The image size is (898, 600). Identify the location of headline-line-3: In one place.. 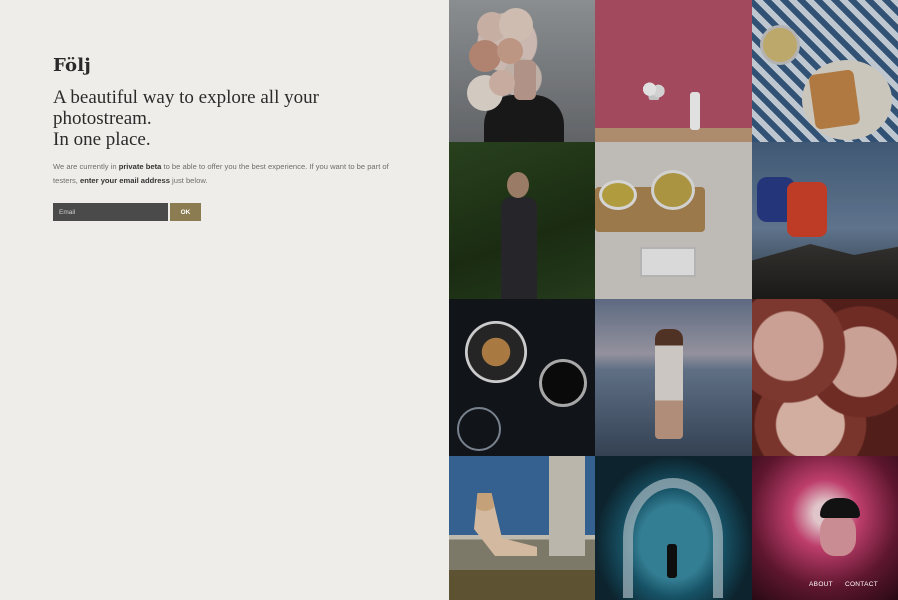
(102, 139).